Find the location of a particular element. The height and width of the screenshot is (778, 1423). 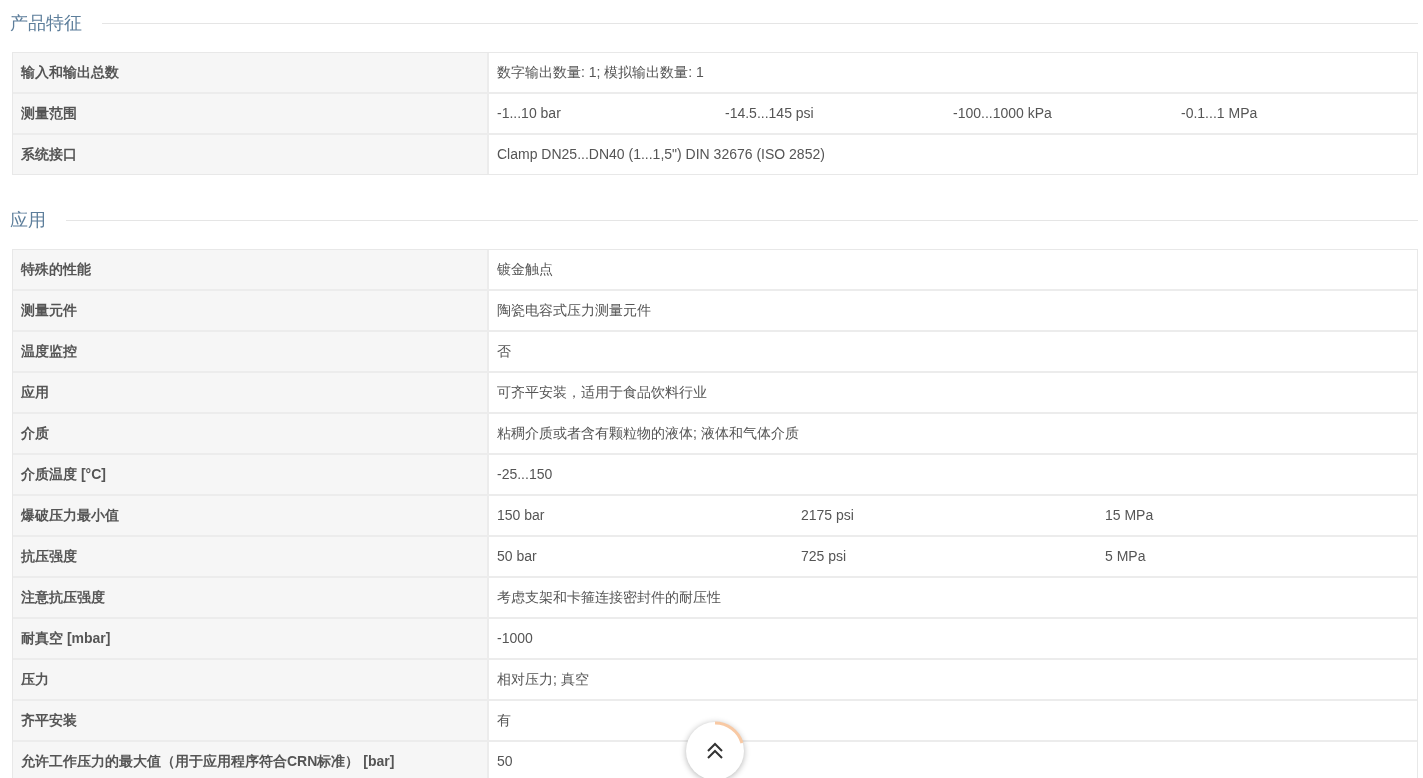

table-cell-text: 陶瓷电容式压力测量元件 is located at coordinates (574, 310).